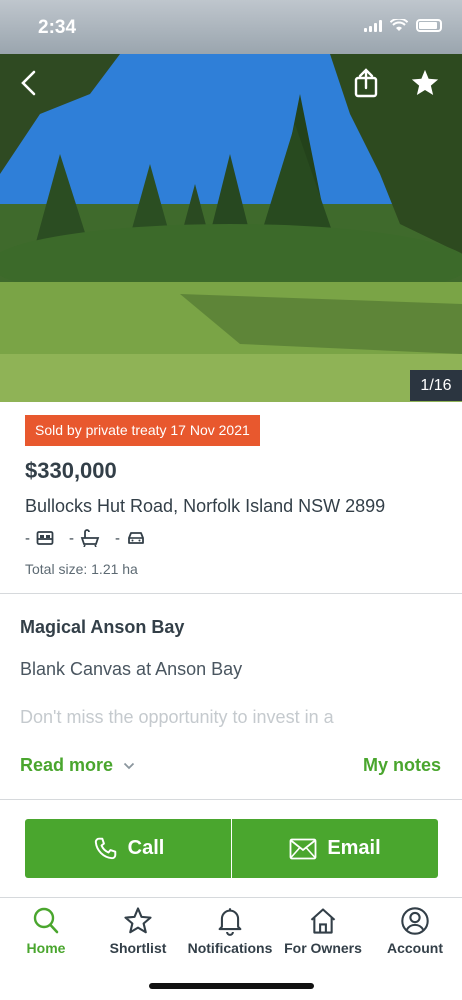  I want to click on read-more-button: Read more, so click(77, 765).